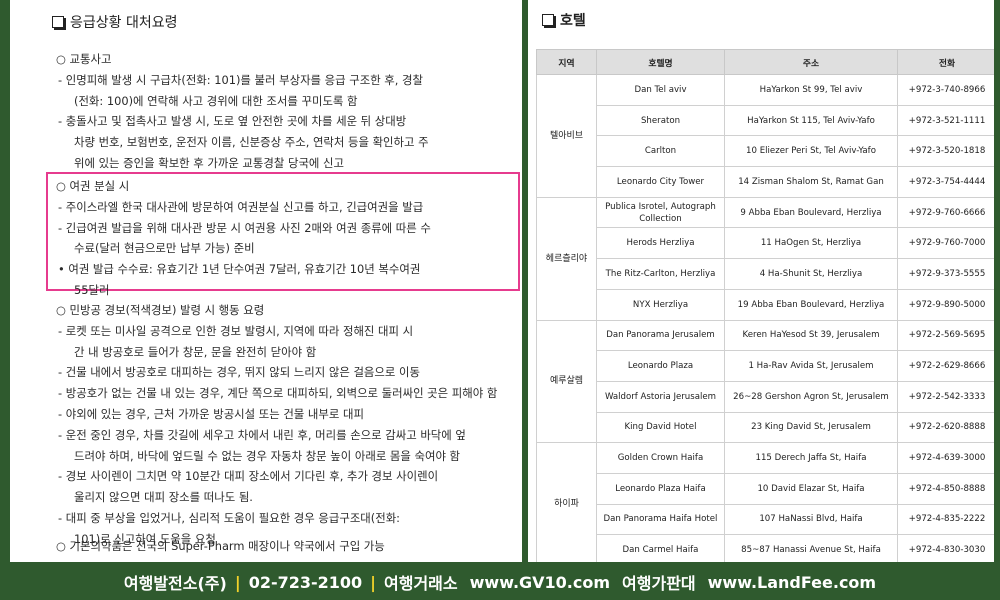 This screenshot has width=1000, height=600. I want to click on address-cell: 14 Zisman Shalom St, Ramat Gan, so click(811, 182).